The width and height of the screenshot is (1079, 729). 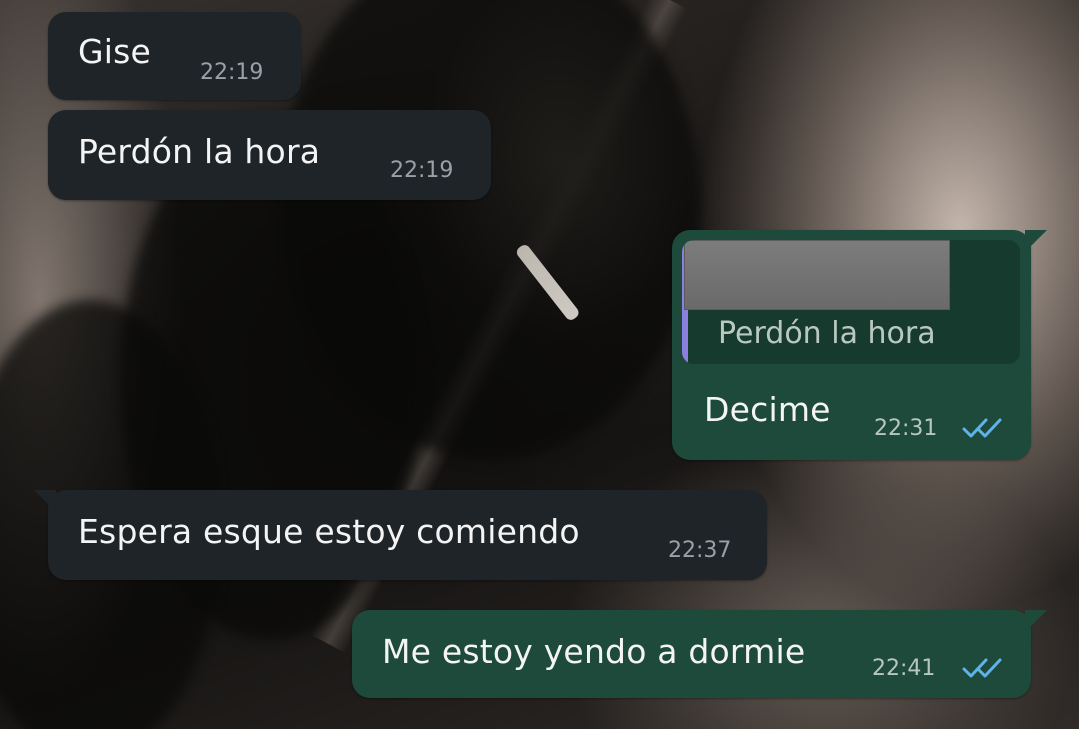 I want to click on message-timestamp: 22:37, so click(x=700, y=550).